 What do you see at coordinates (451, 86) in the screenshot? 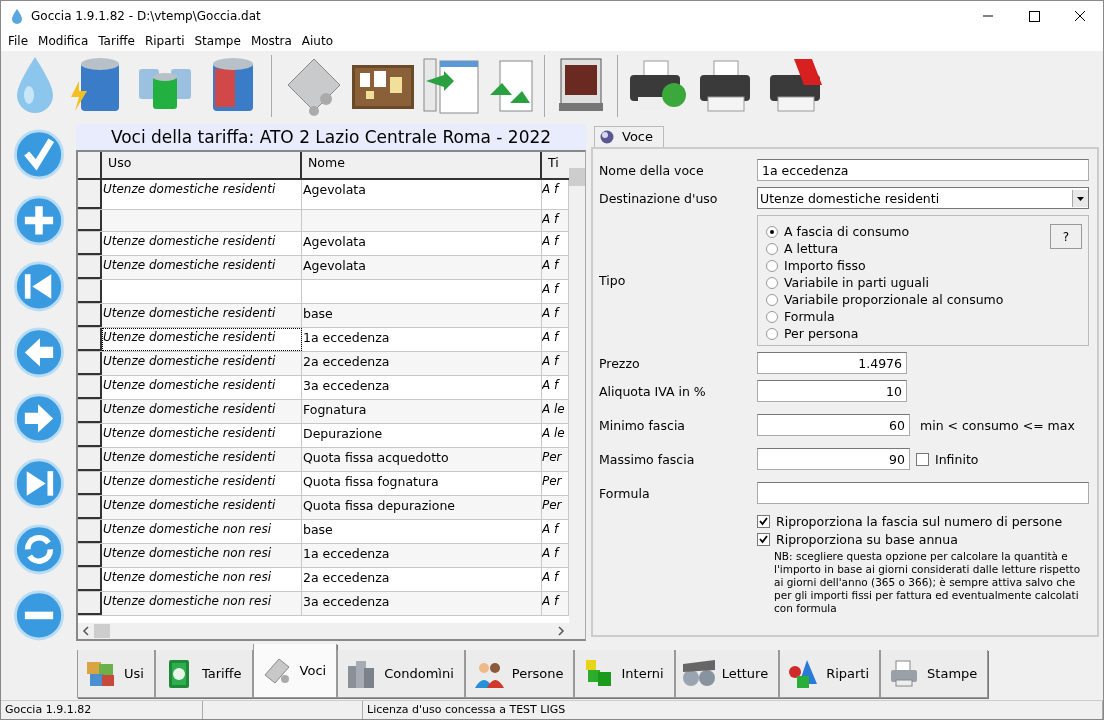
I see `spreadsheet-icon` at bounding box center [451, 86].